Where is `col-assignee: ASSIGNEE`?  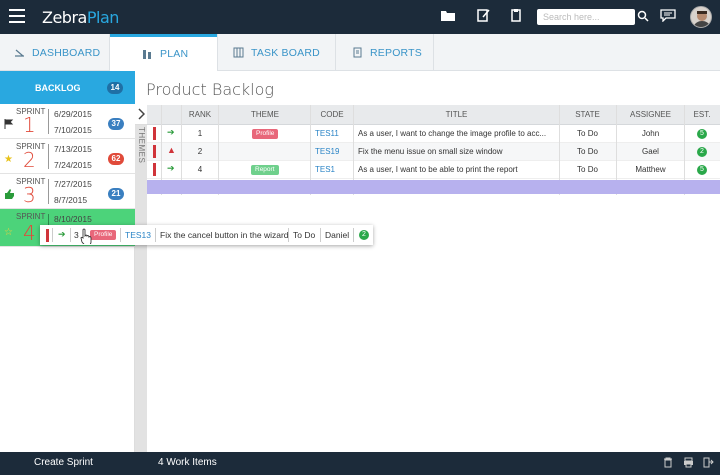
col-assignee: ASSIGNEE is located at coordinates (650, 114).